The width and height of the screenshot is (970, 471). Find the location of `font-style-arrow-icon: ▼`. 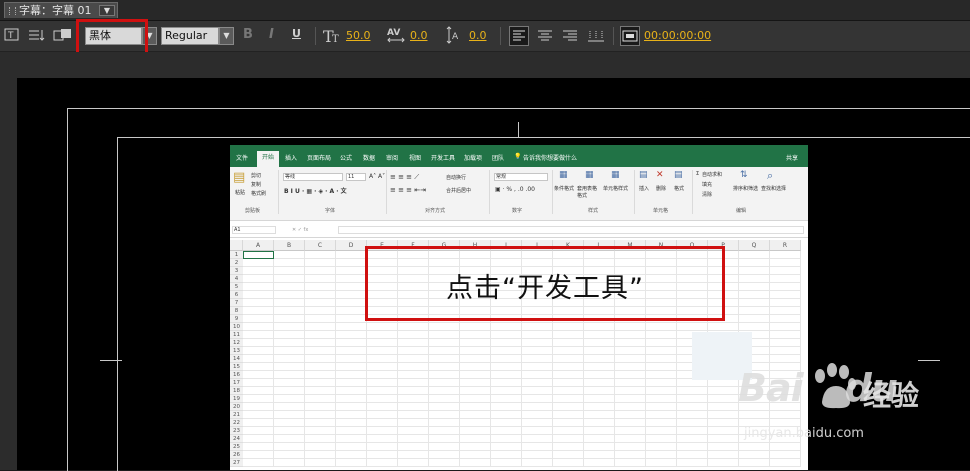

font-style-arrow-icon: ▼ is located at coordinates (226, 36).